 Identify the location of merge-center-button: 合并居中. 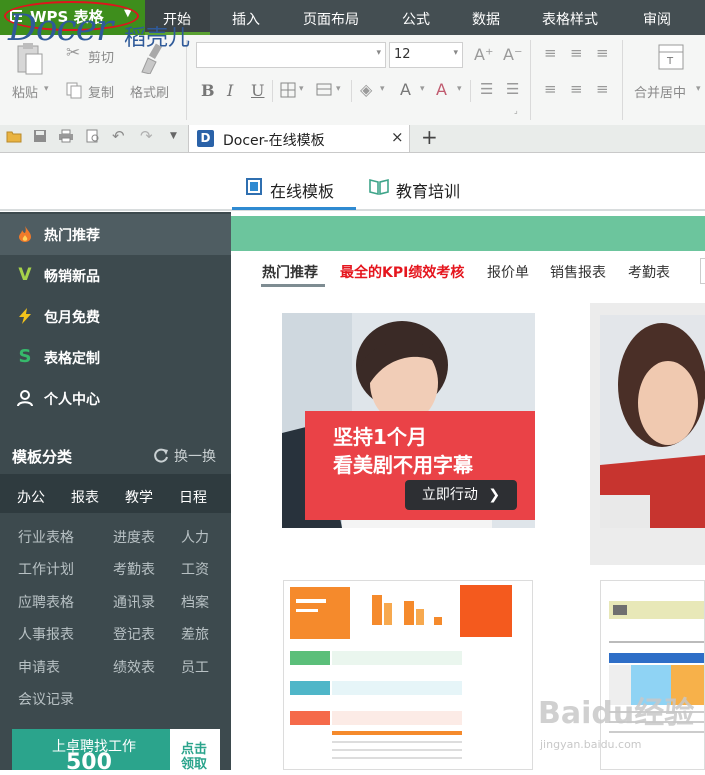
(660, 91).